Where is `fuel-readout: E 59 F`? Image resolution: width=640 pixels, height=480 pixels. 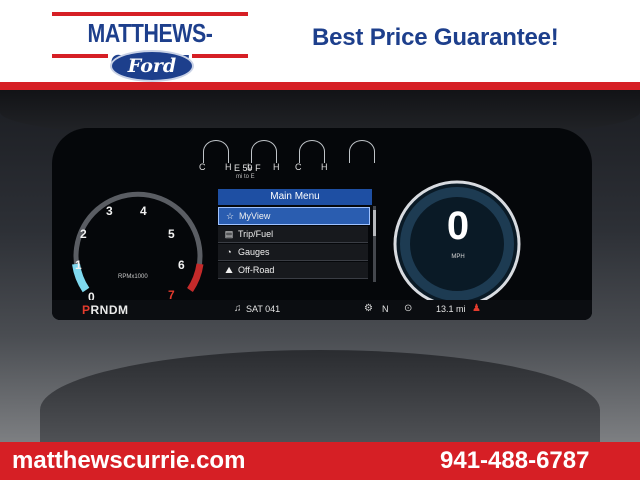
fuel-readout: E 59 F is located at coordinates (247, 168).